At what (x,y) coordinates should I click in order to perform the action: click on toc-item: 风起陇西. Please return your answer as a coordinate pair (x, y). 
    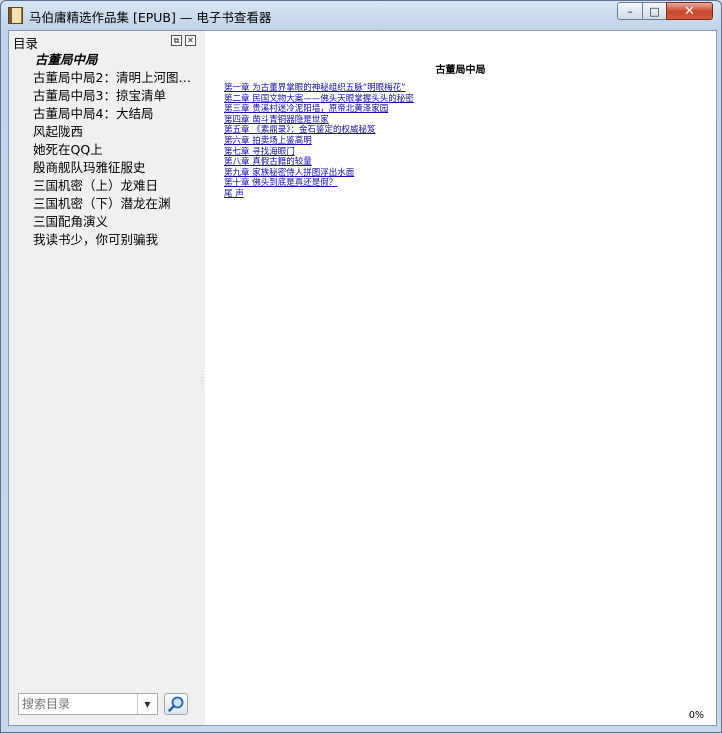
    Looking at the image, I should click on (117, 132).